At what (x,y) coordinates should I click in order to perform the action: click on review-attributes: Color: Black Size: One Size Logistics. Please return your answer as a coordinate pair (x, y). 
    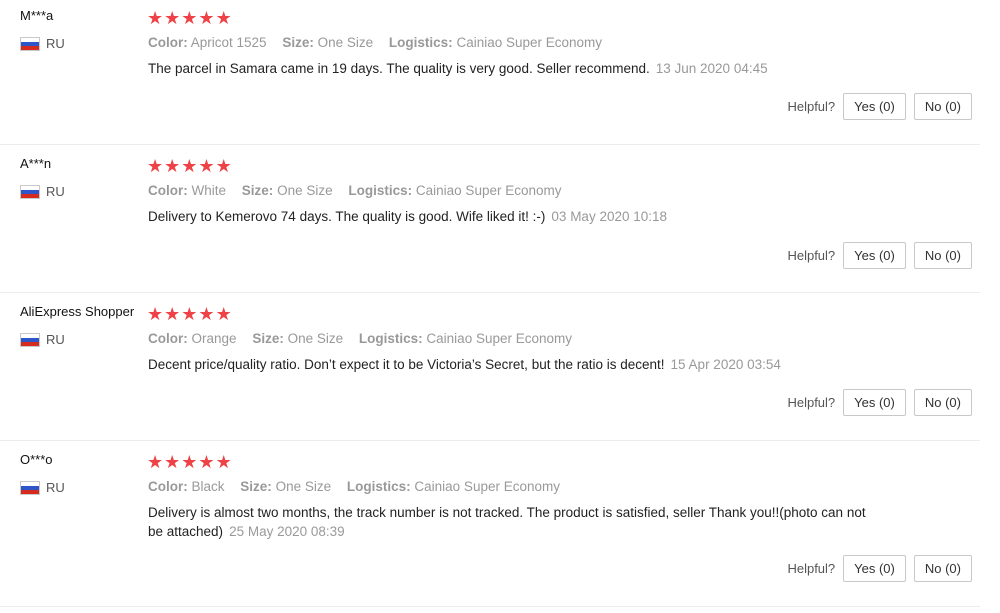
    Looking at the image, I should click on (360, 486).